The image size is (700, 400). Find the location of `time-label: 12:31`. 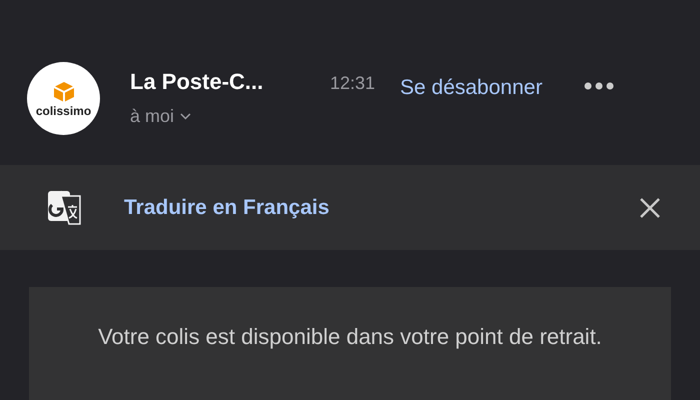

time-label: 12:31 is located at coordinates (353, 83).